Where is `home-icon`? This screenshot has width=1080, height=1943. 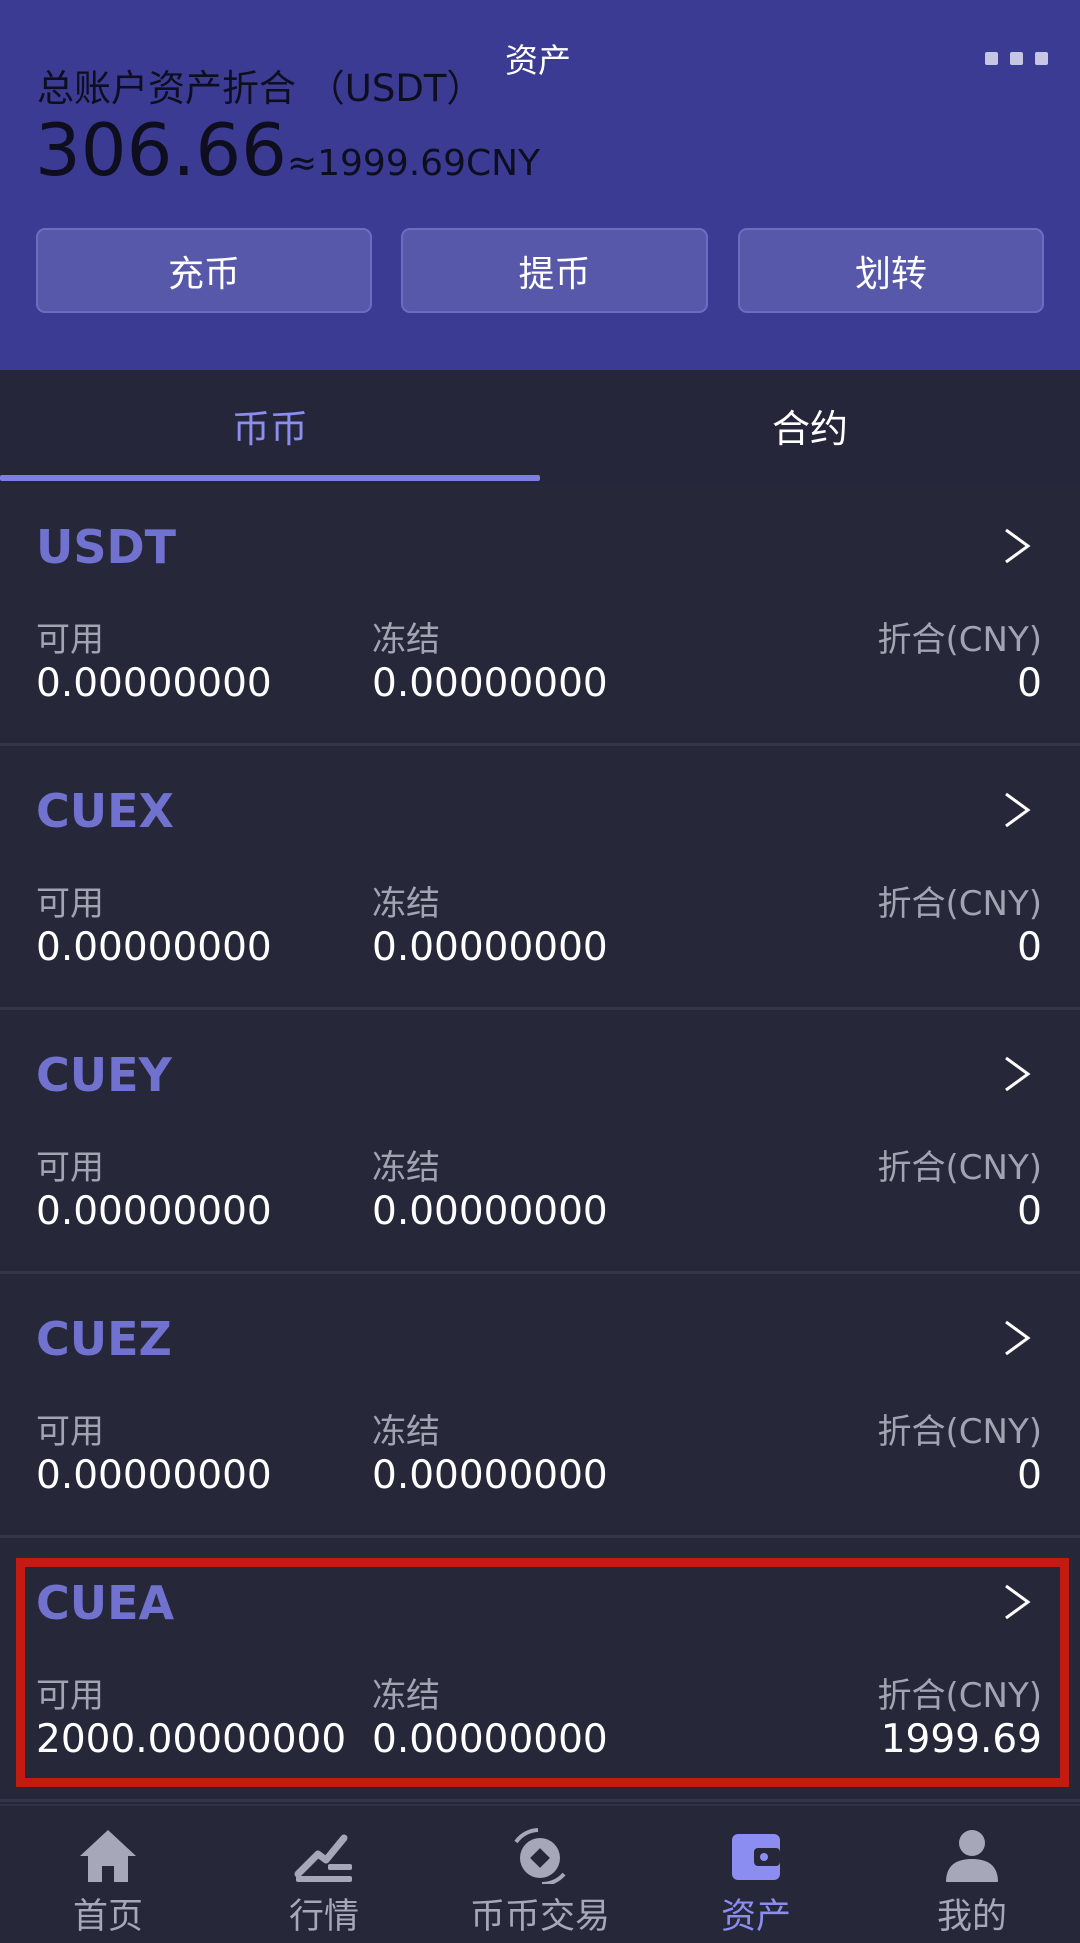 home-icon is located at coordinates (108, 1856).